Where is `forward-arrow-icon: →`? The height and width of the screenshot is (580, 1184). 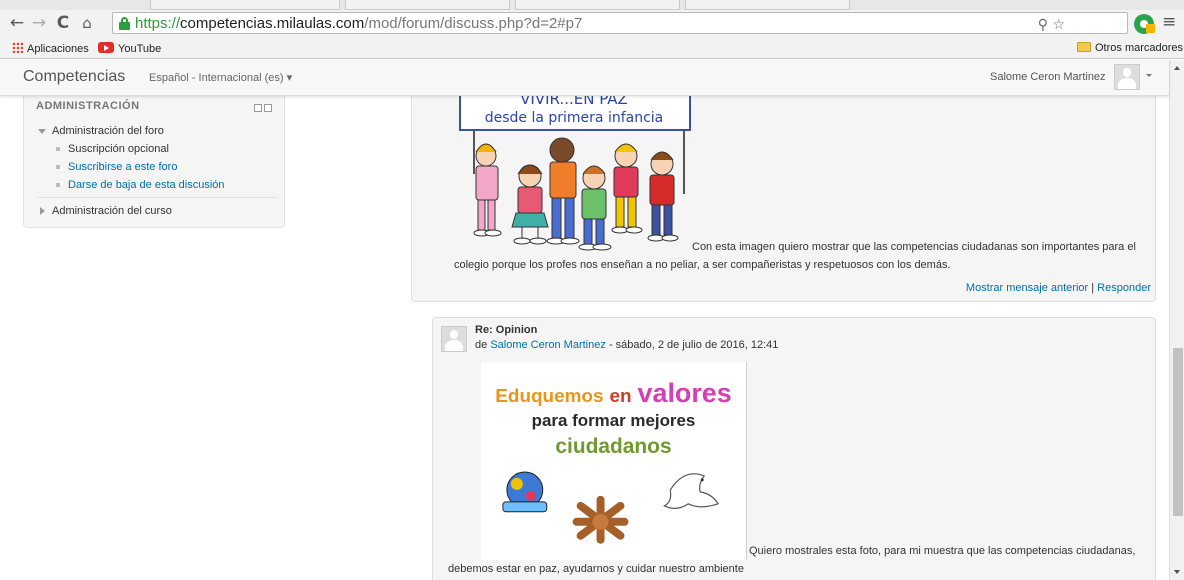 forward-arrow-icon: → is located at coordinates (39, 23).